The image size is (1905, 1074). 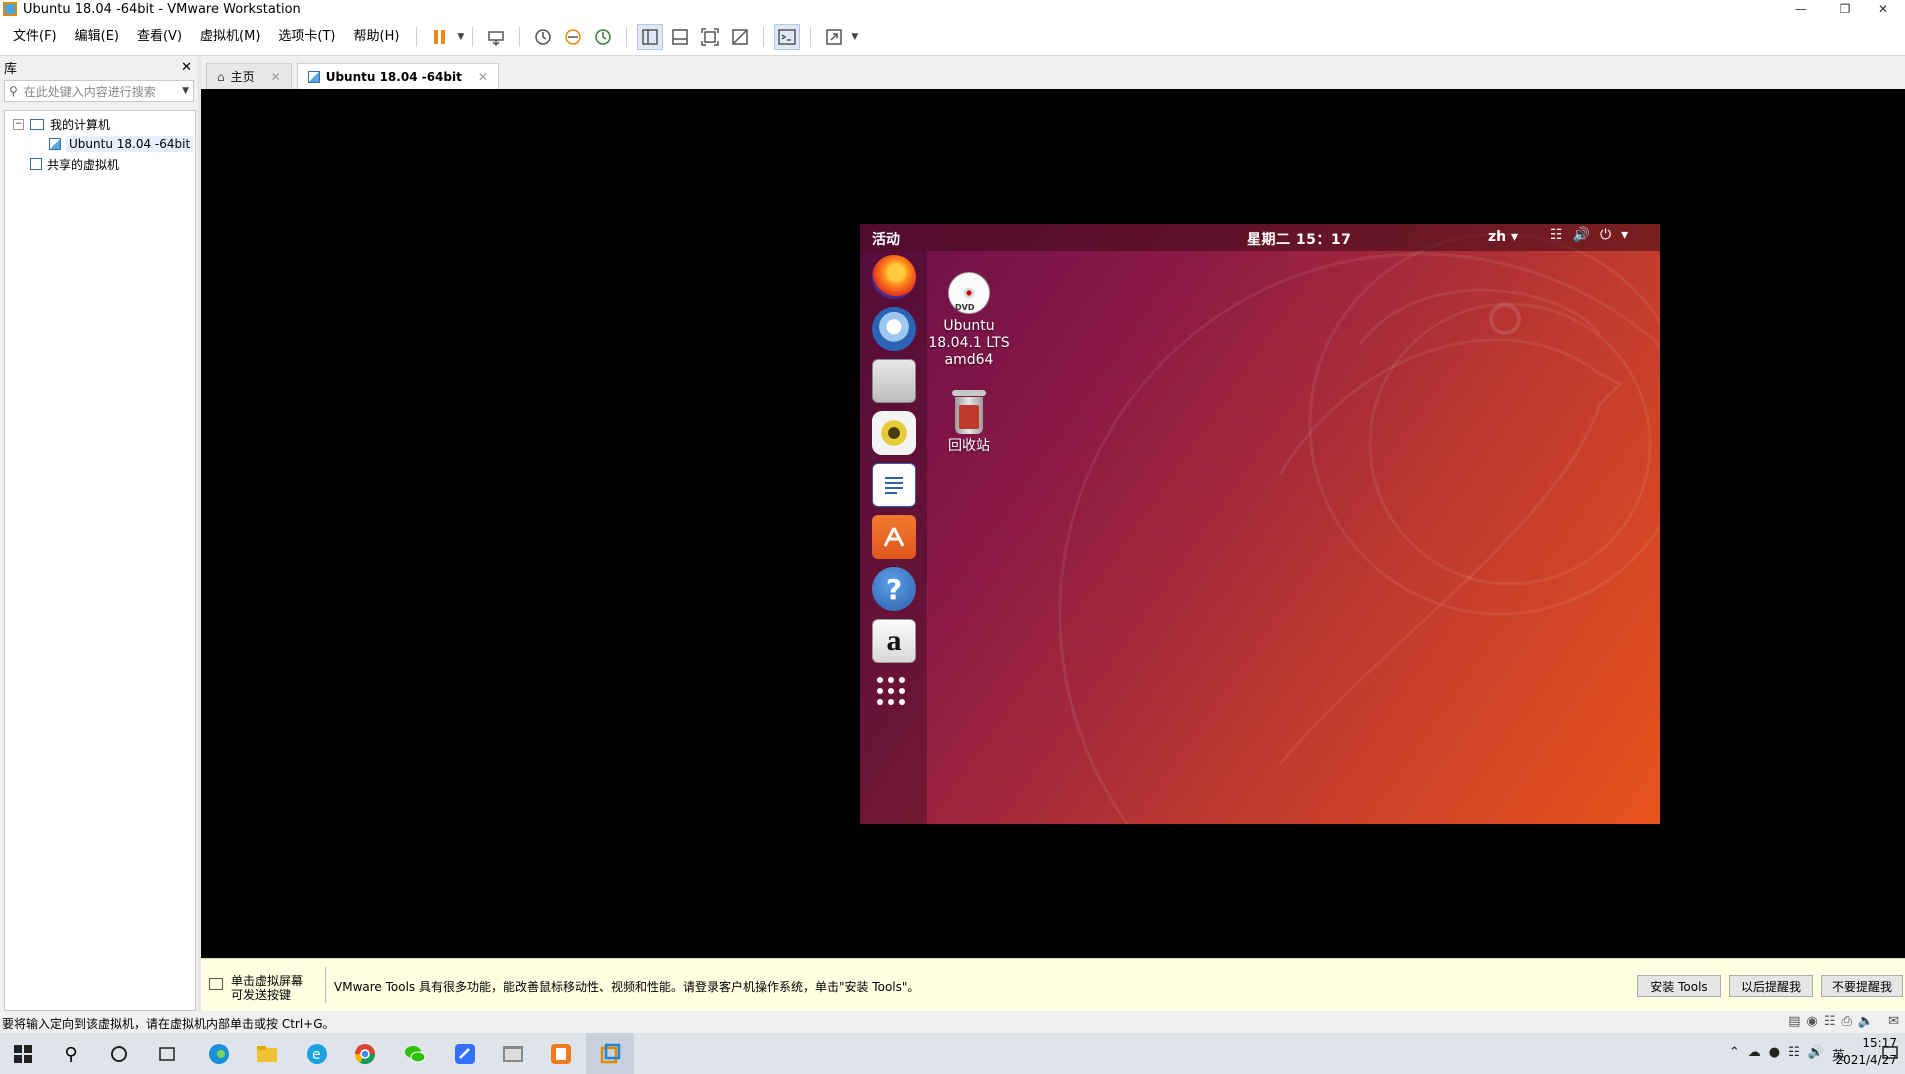 What do you see at coordinates (543, 37) in the screenshot?
I see `snapshot-icon` at bounding box center [543, 37].